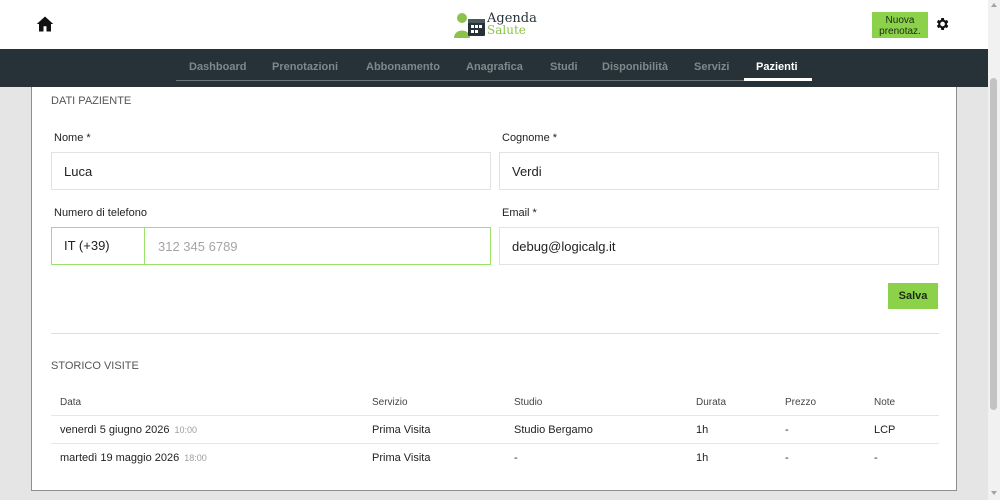 This screenshot has height=500, width=1000. I want to click on column-header-servizio: Servizio, so click(390, 402).